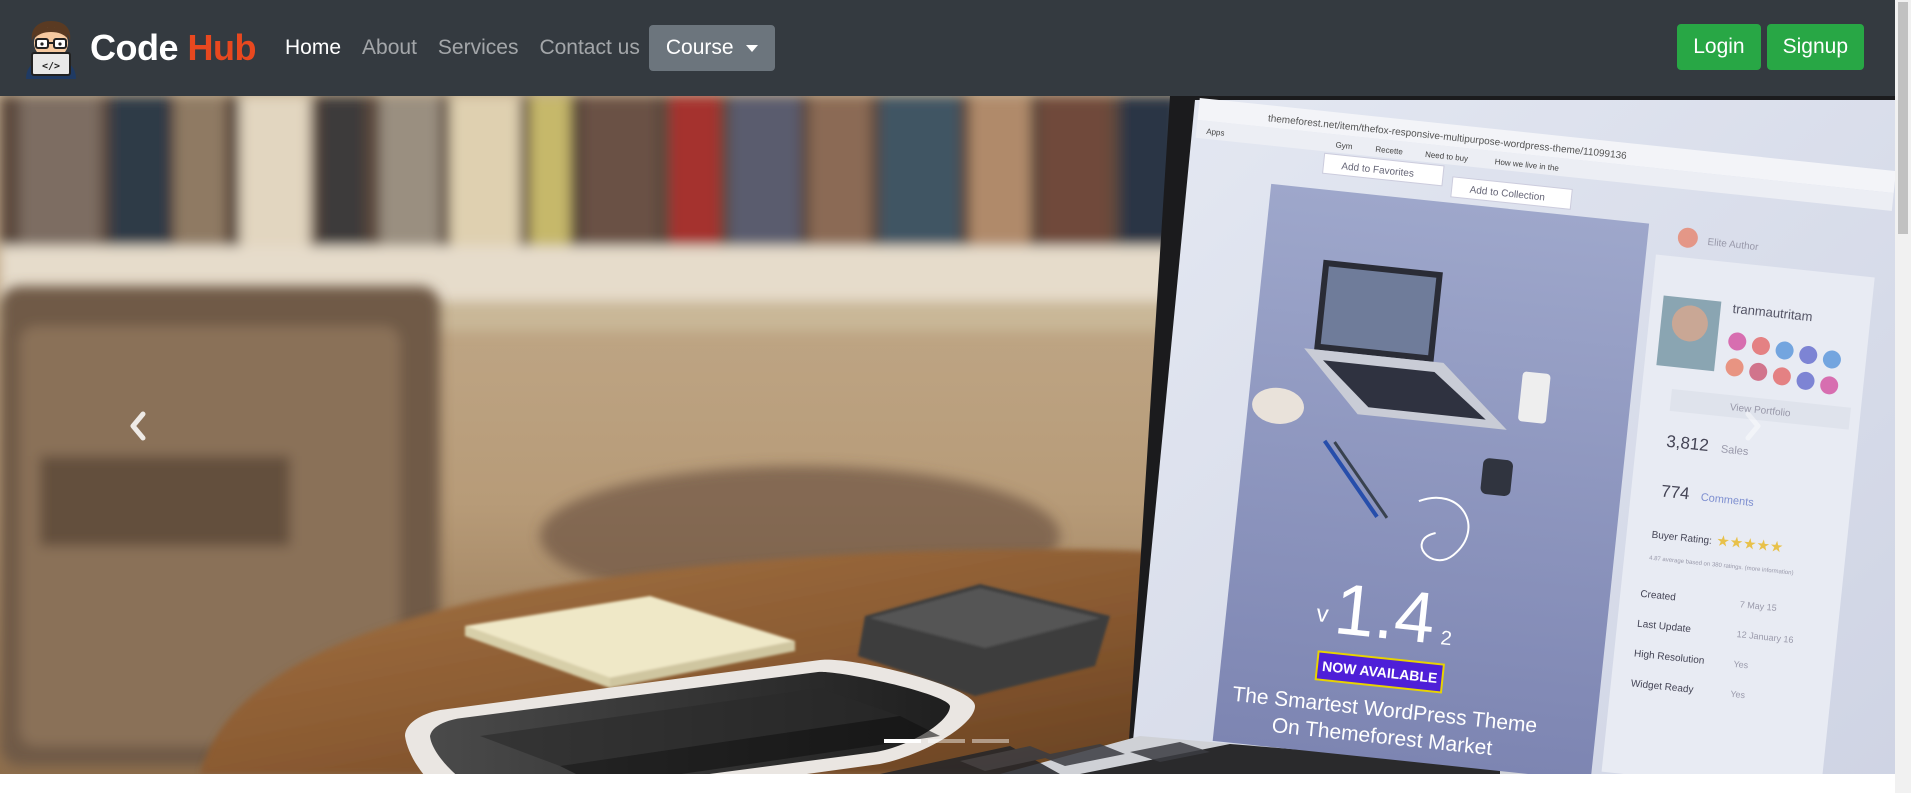 The width and height of the screenshot is (1911, 793). I want to click on carousel-indicators, so click(950, 741).